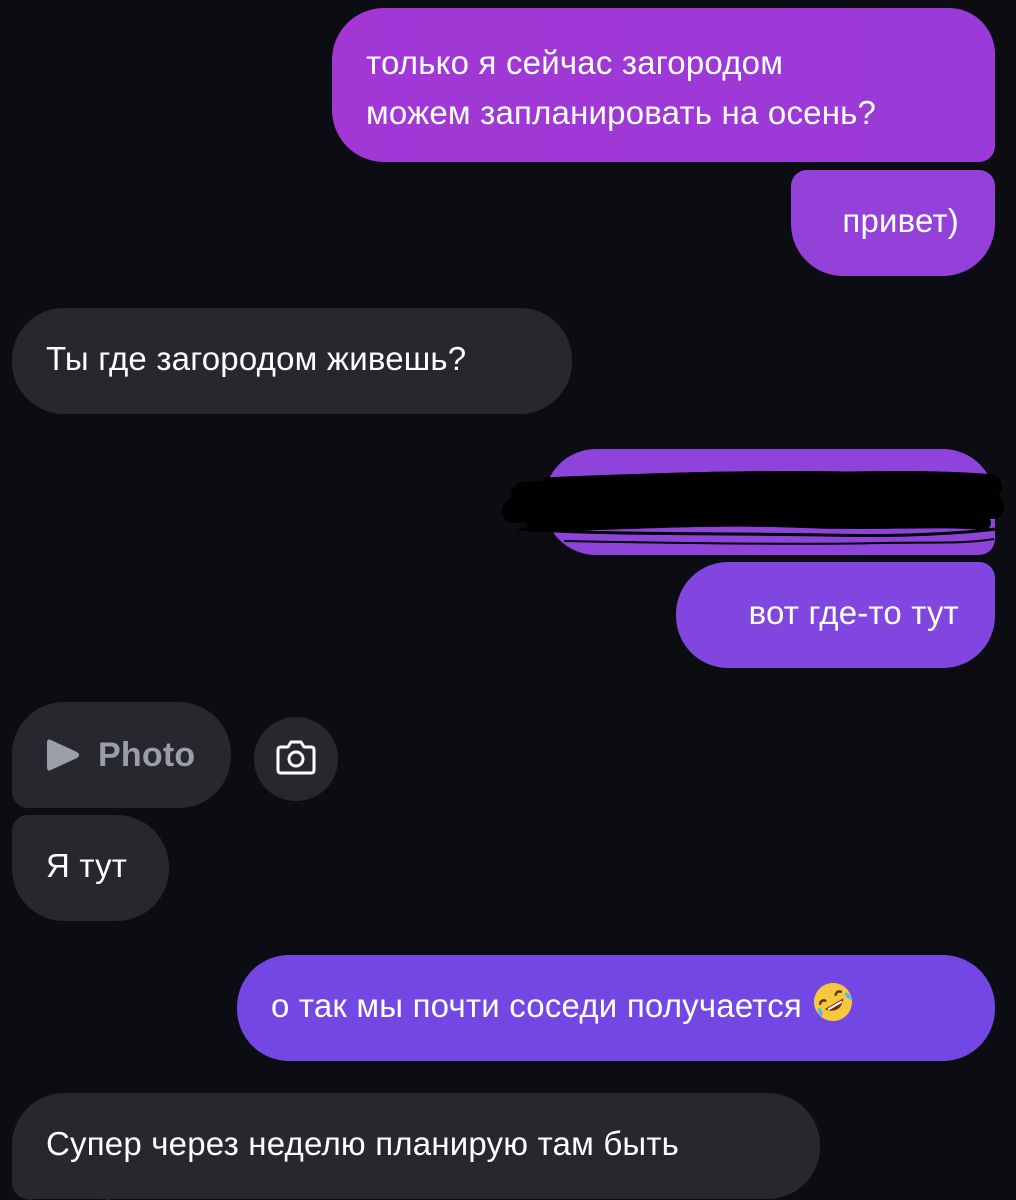 The height and width of the screenshot is (1200, 1016). Describe the element at coordinates (256, 358) in the screenshot. I see `message-text: Ты где загородом живешь?` at that location.